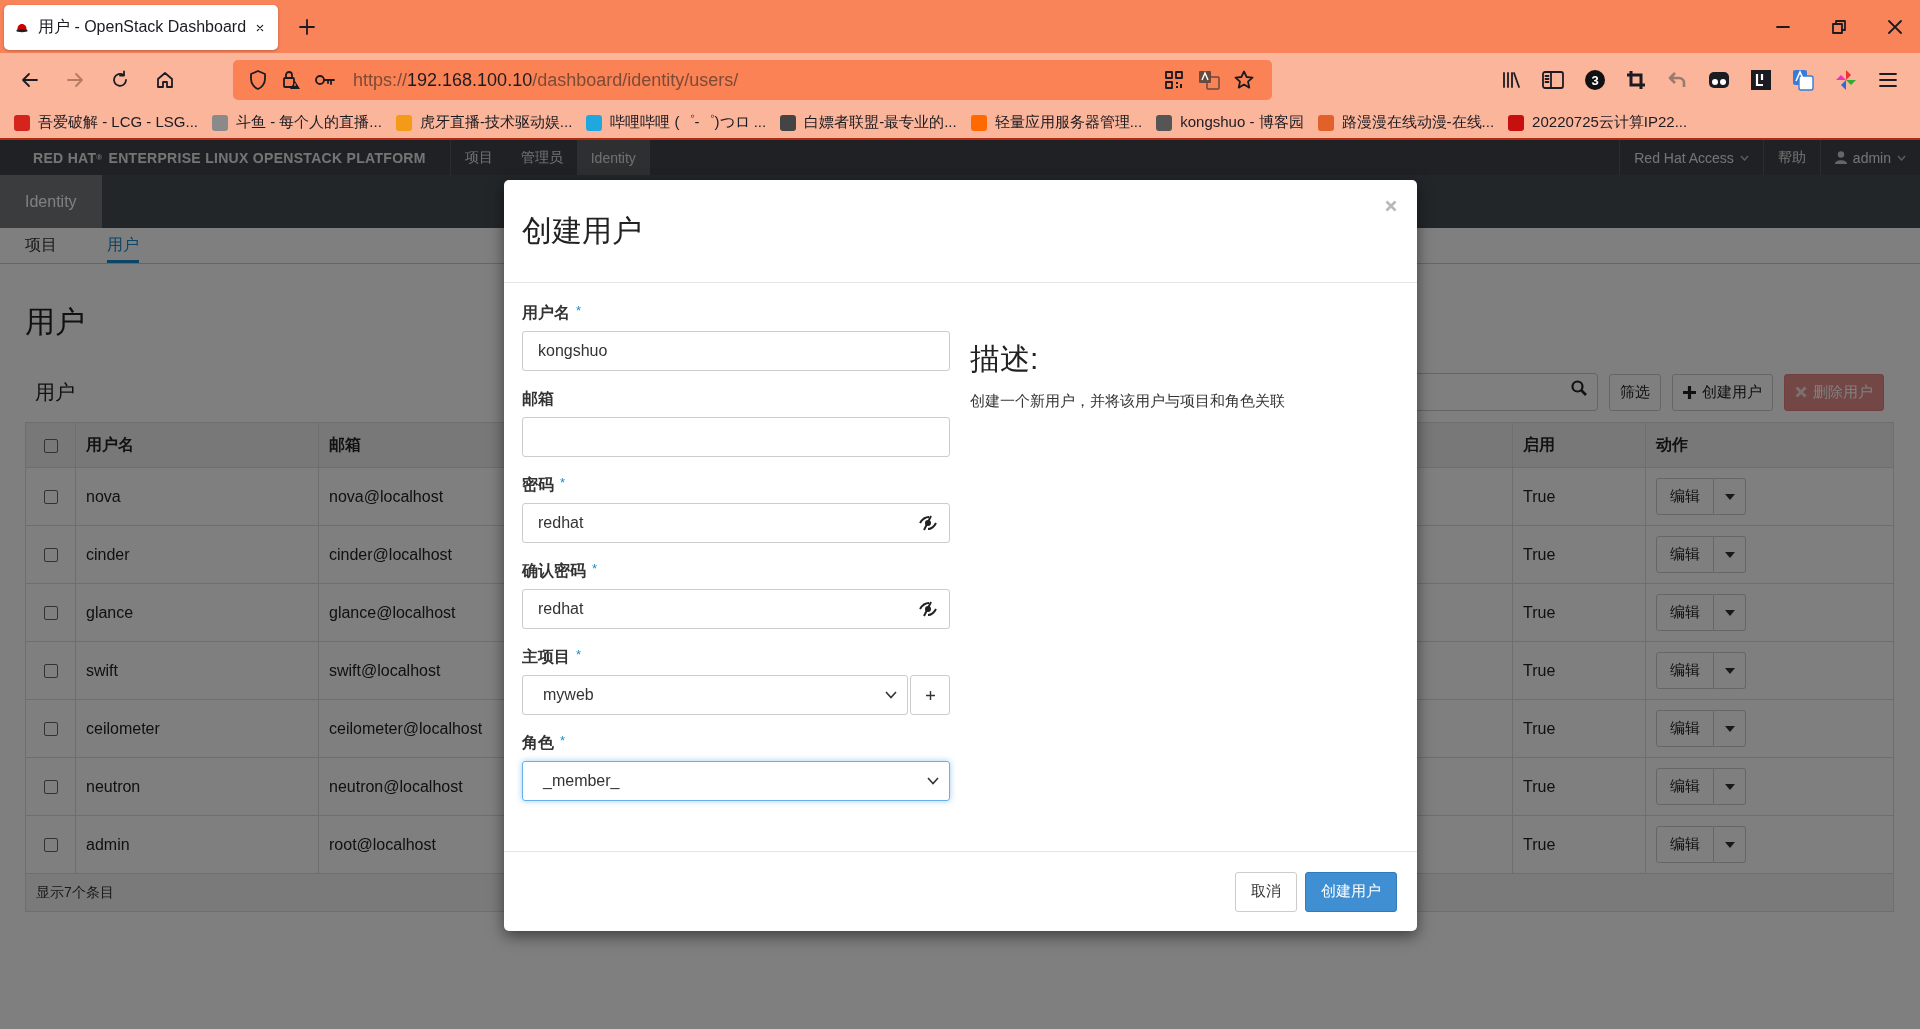 The height and width of the screenshot is (1029, 1920). I want to click on nav-menu-item: 项目, so click(478, 157).